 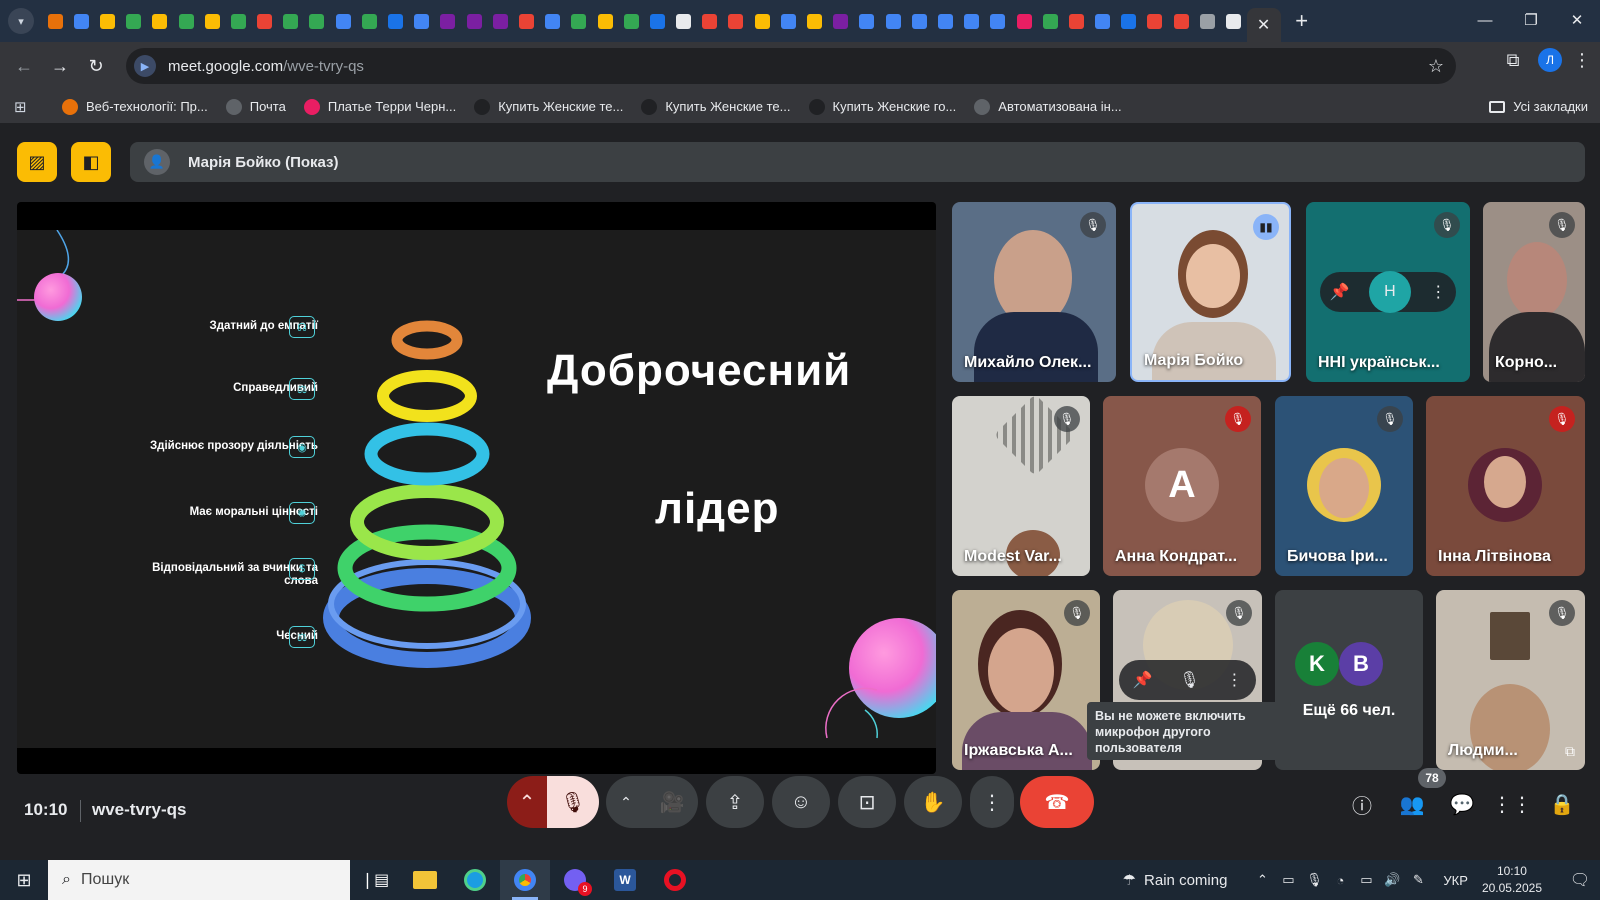 I want to click on windows-start-icon: ⊞, so click(x=24, y=880).